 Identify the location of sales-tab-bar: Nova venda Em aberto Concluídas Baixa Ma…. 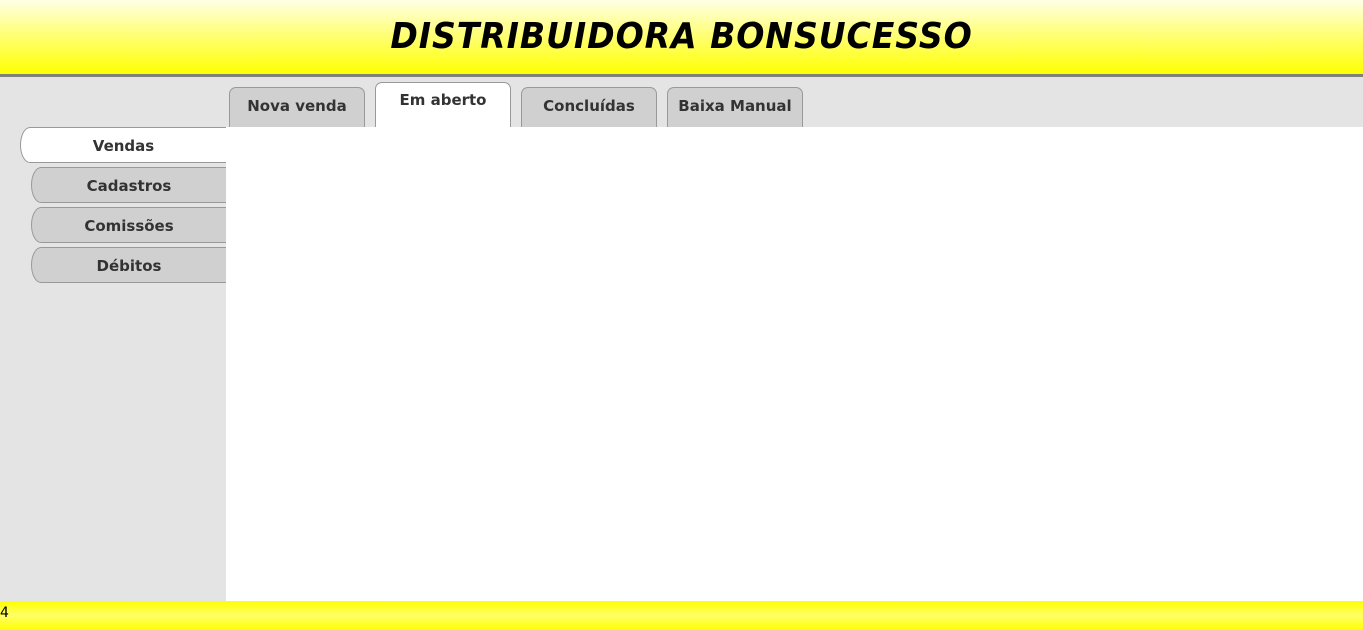
(794, 102).